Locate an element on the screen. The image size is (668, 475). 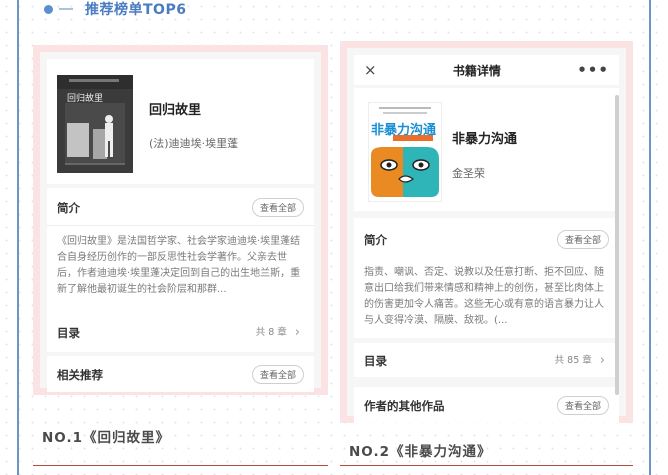
navbar-title: 书籍详情 is located at coordinates (476, 70).